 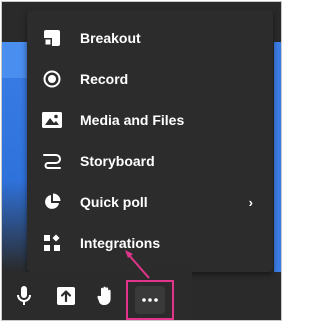 I want to click on more-options-icon, so click(x=150, y=300).